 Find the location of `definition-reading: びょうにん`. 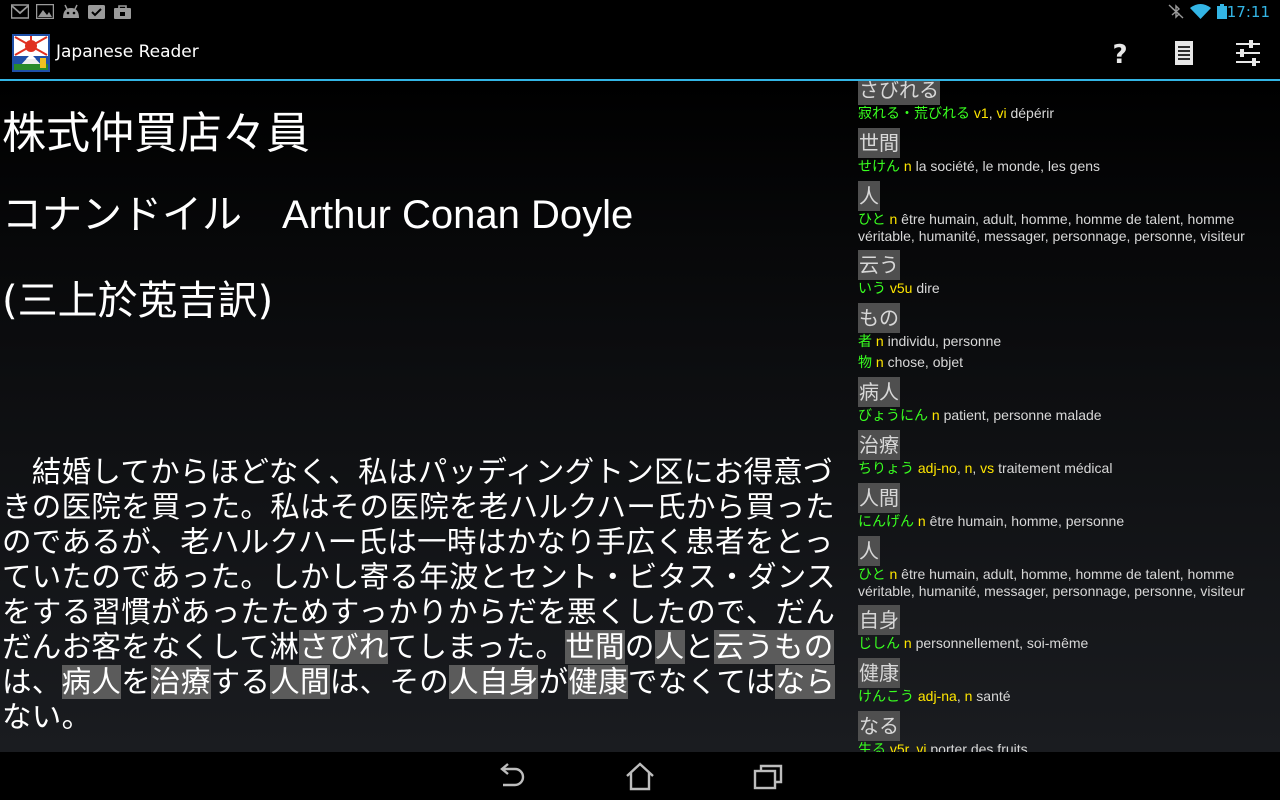

definition-reading: びょうにん is located at coordinates (893, 416).